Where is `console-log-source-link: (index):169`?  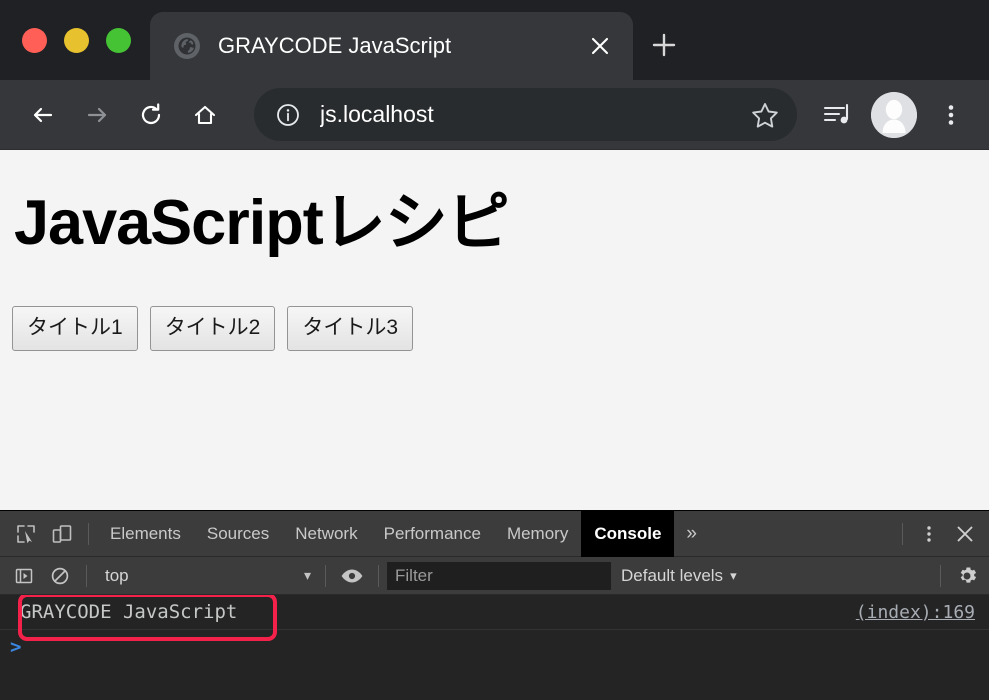 console-log-source-link: (index):169 is located at coordinates (915, 612).